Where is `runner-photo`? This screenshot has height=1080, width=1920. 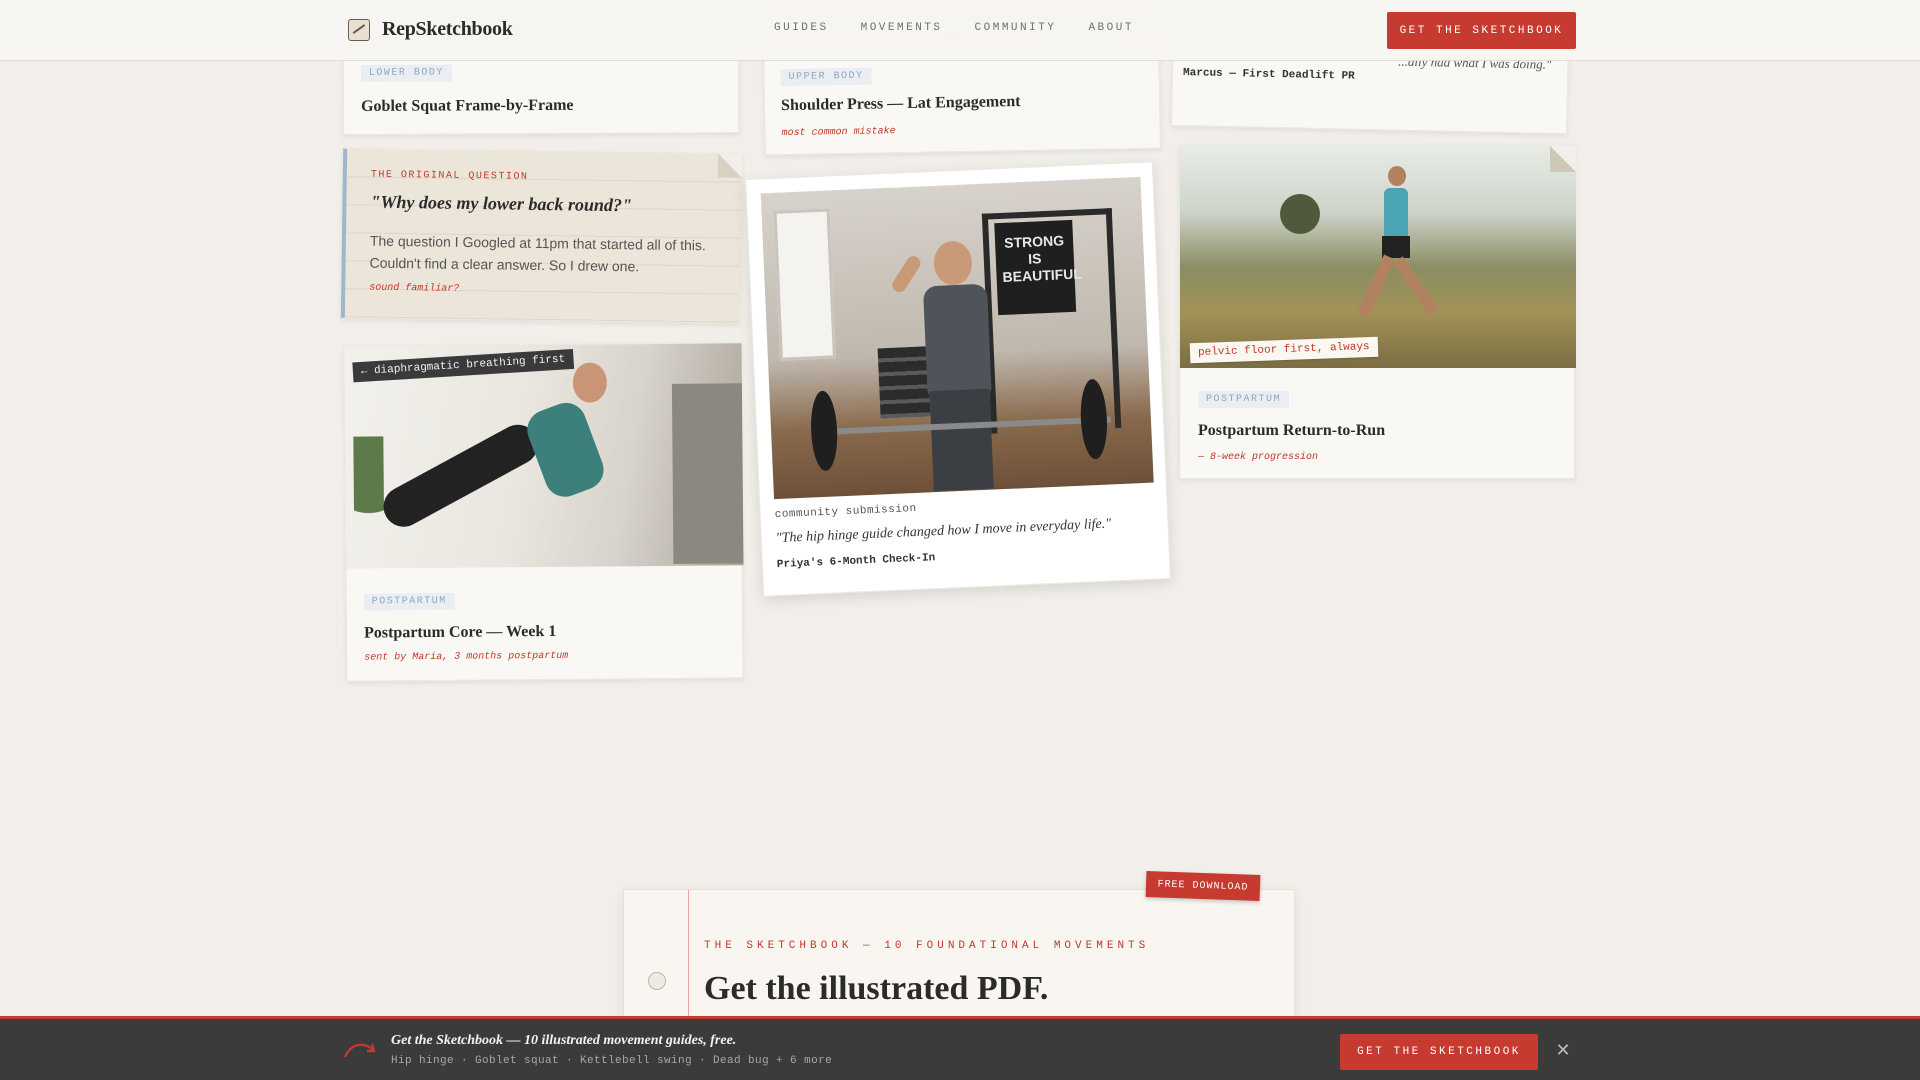
runner-photo is located at coordinates (1378, 257).